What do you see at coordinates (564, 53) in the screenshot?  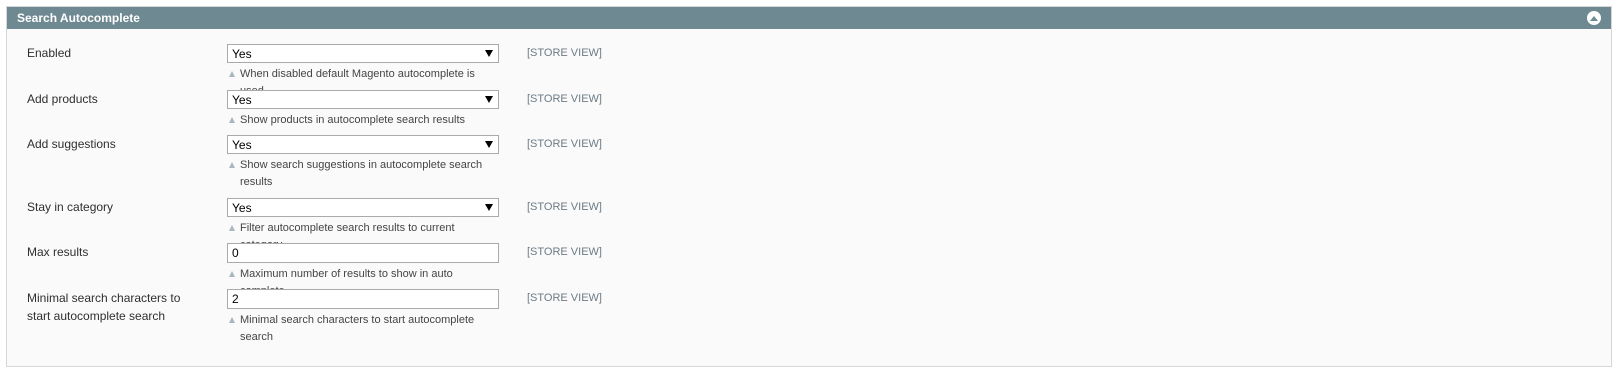 I see `scope-label-enabled: [STORE VIEW]` at bounding box center [564, 53].